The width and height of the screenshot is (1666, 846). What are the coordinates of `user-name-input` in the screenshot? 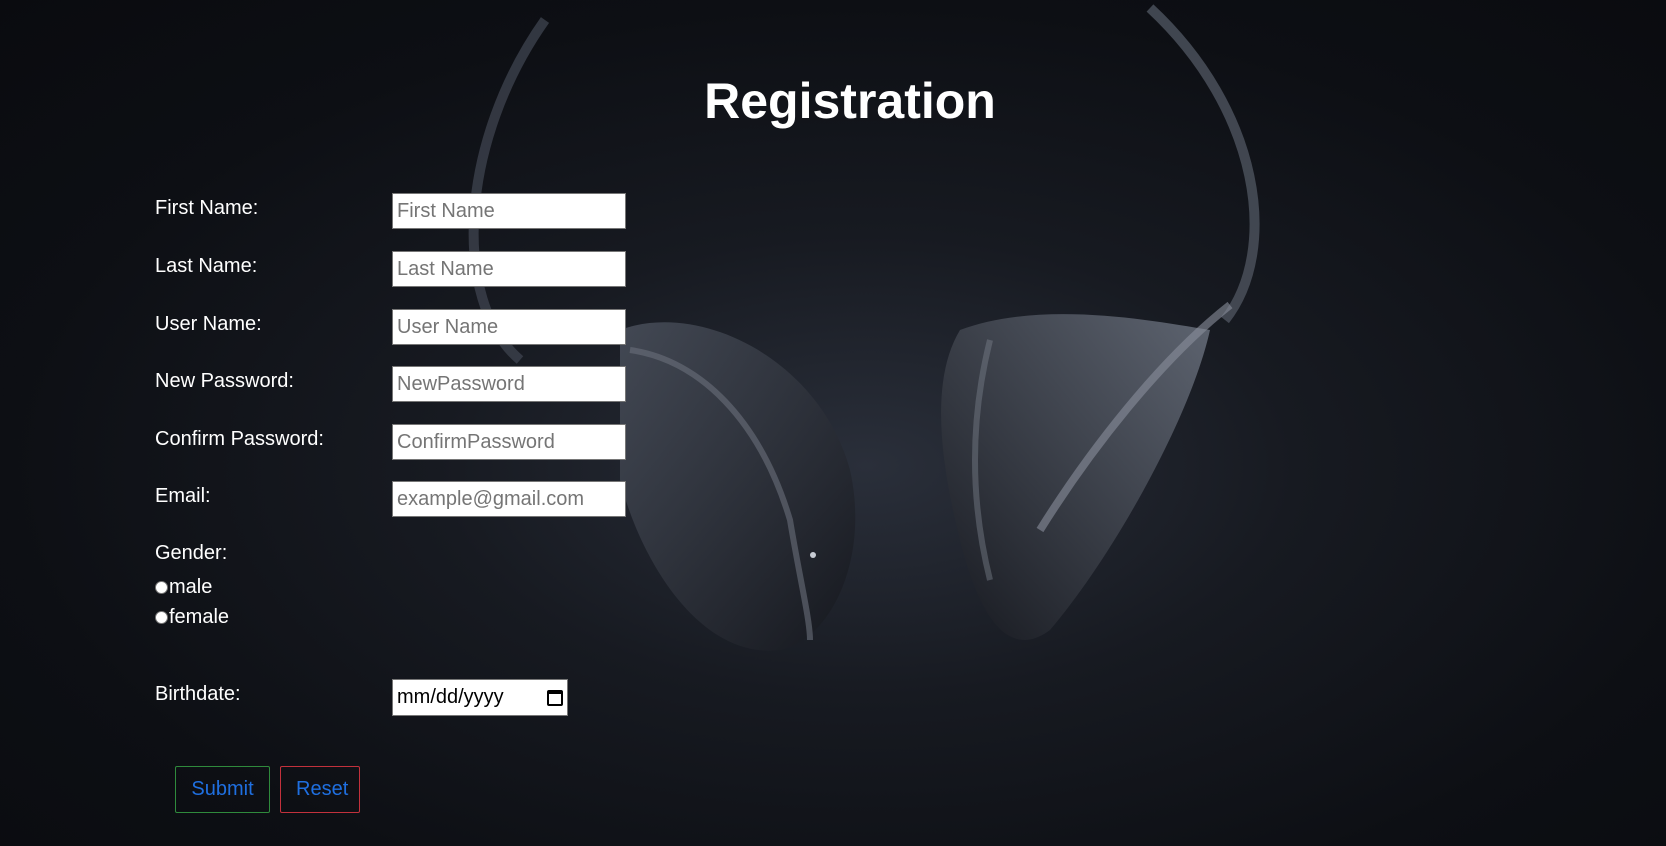 It's located at (509, 327).